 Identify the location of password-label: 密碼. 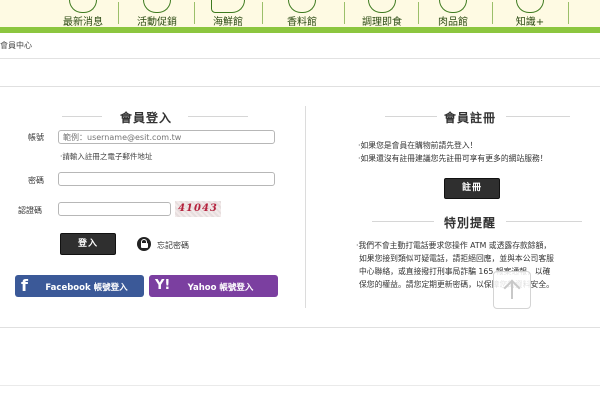
(36, 180).